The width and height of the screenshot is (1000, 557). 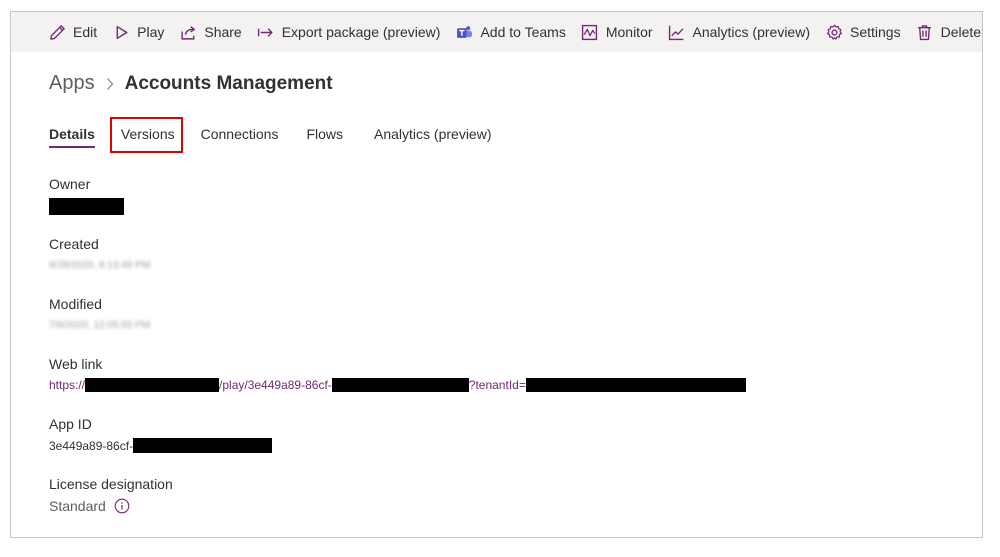 I want to click on web-link-label: Web link, so click(x=76, y=364).